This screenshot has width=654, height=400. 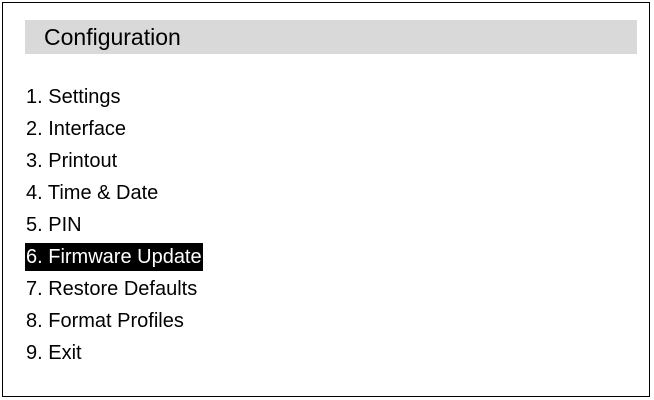 What do you see at coordinates (331, 37) in the screenshot?
I see `page-title: Configuration` at bounding box center [331, 37].